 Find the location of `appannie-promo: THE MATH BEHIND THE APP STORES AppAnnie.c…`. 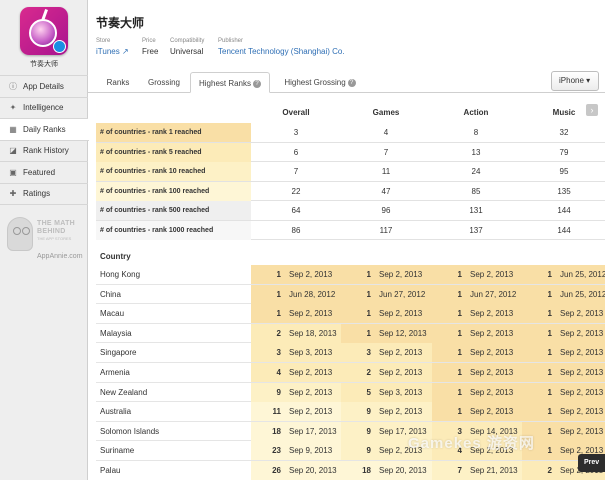

appannie-promo: THE MATH BEHIND THE APP STORES AppAnnie.c… is located at coordinates (45, 239).